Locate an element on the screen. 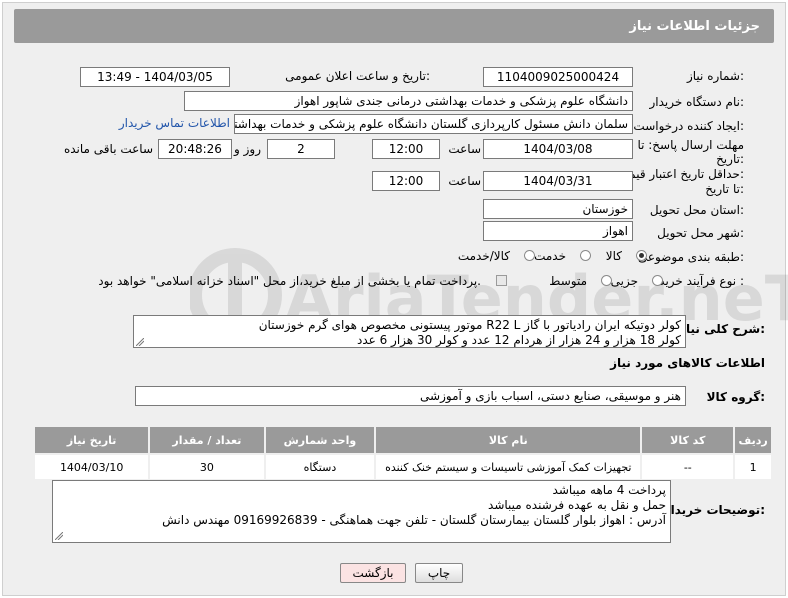 Image resolution: width=788 pixels, height=598 pixels. col-code: کد کالا is located at coordinates (688, 440).